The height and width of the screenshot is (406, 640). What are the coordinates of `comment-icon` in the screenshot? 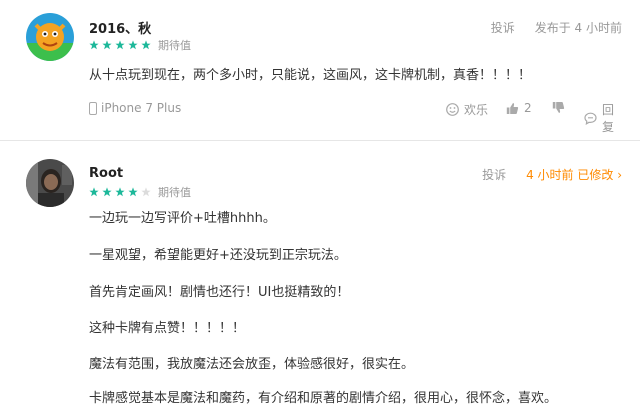 It's located at (590, 118).